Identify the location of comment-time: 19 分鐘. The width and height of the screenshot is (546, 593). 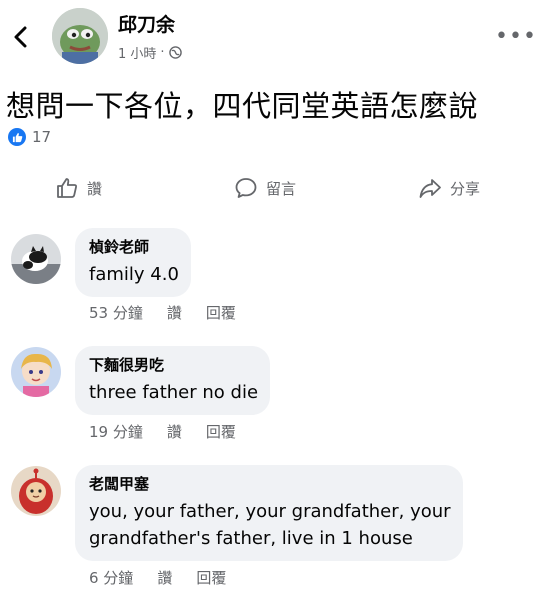
(116, 431).